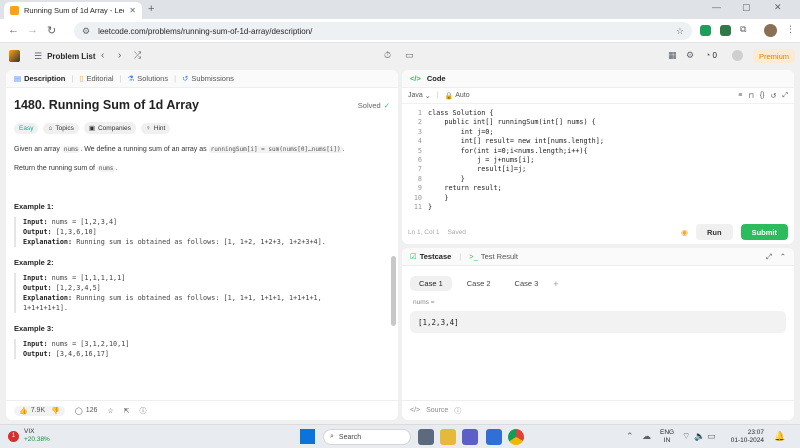  What do you see at coordinates (630, 436) in the screenshot?
I see `tray-chevron-up-icon: ⌃` at bounding box center [630, 436].